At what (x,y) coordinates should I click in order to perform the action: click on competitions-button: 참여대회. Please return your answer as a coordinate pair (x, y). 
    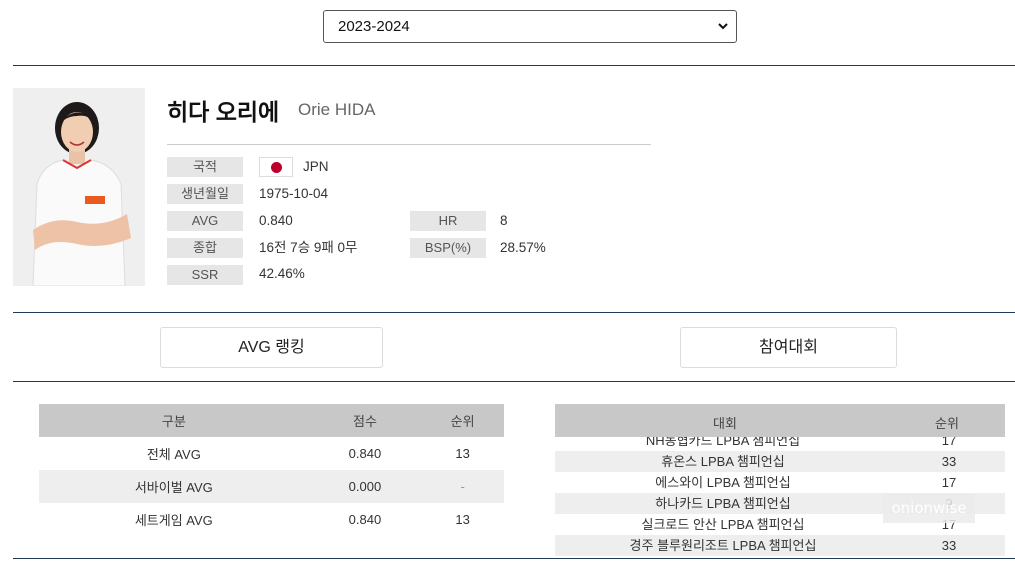
    Looking at the image, I should click on (788, 347).